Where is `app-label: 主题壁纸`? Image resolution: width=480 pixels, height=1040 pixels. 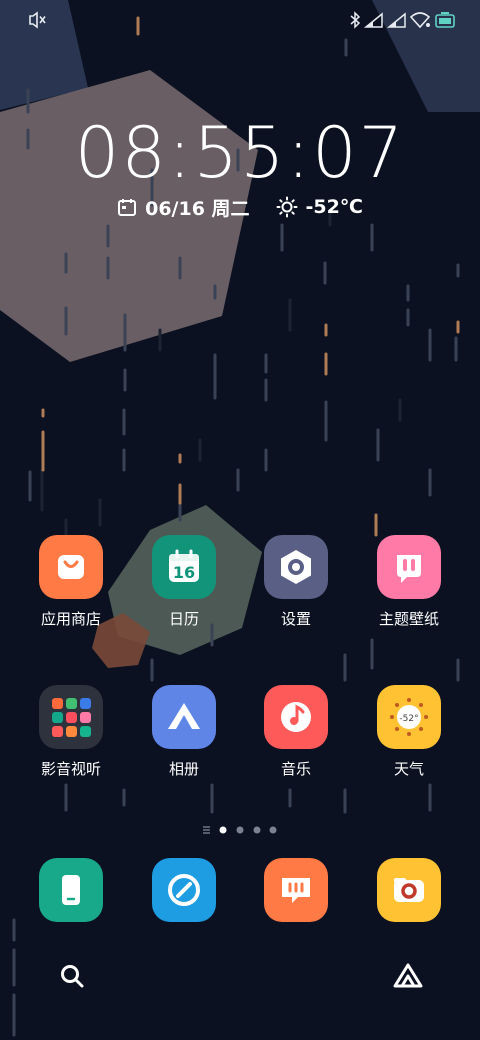 app-label: 主题壁纸 is located at coordinates (408, 619).